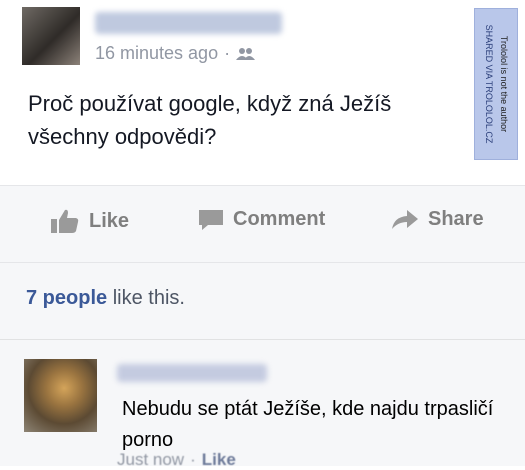  I want to click on like-button: Like, so click(89, 221).